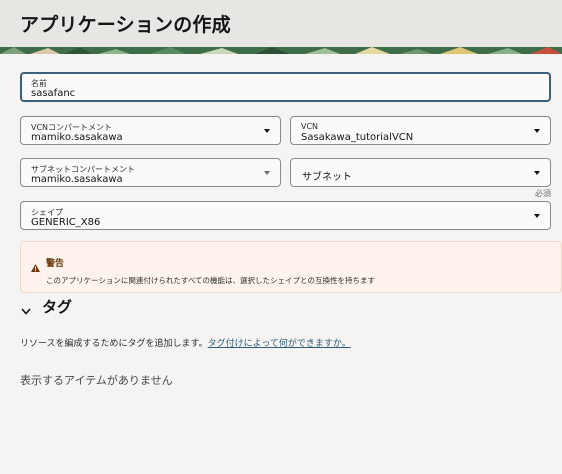 The height and width of the screenshot is (474, 562). Describe the element at coordinates (543, 193) in the screenshot. I see `required-note: 必須` at that location.